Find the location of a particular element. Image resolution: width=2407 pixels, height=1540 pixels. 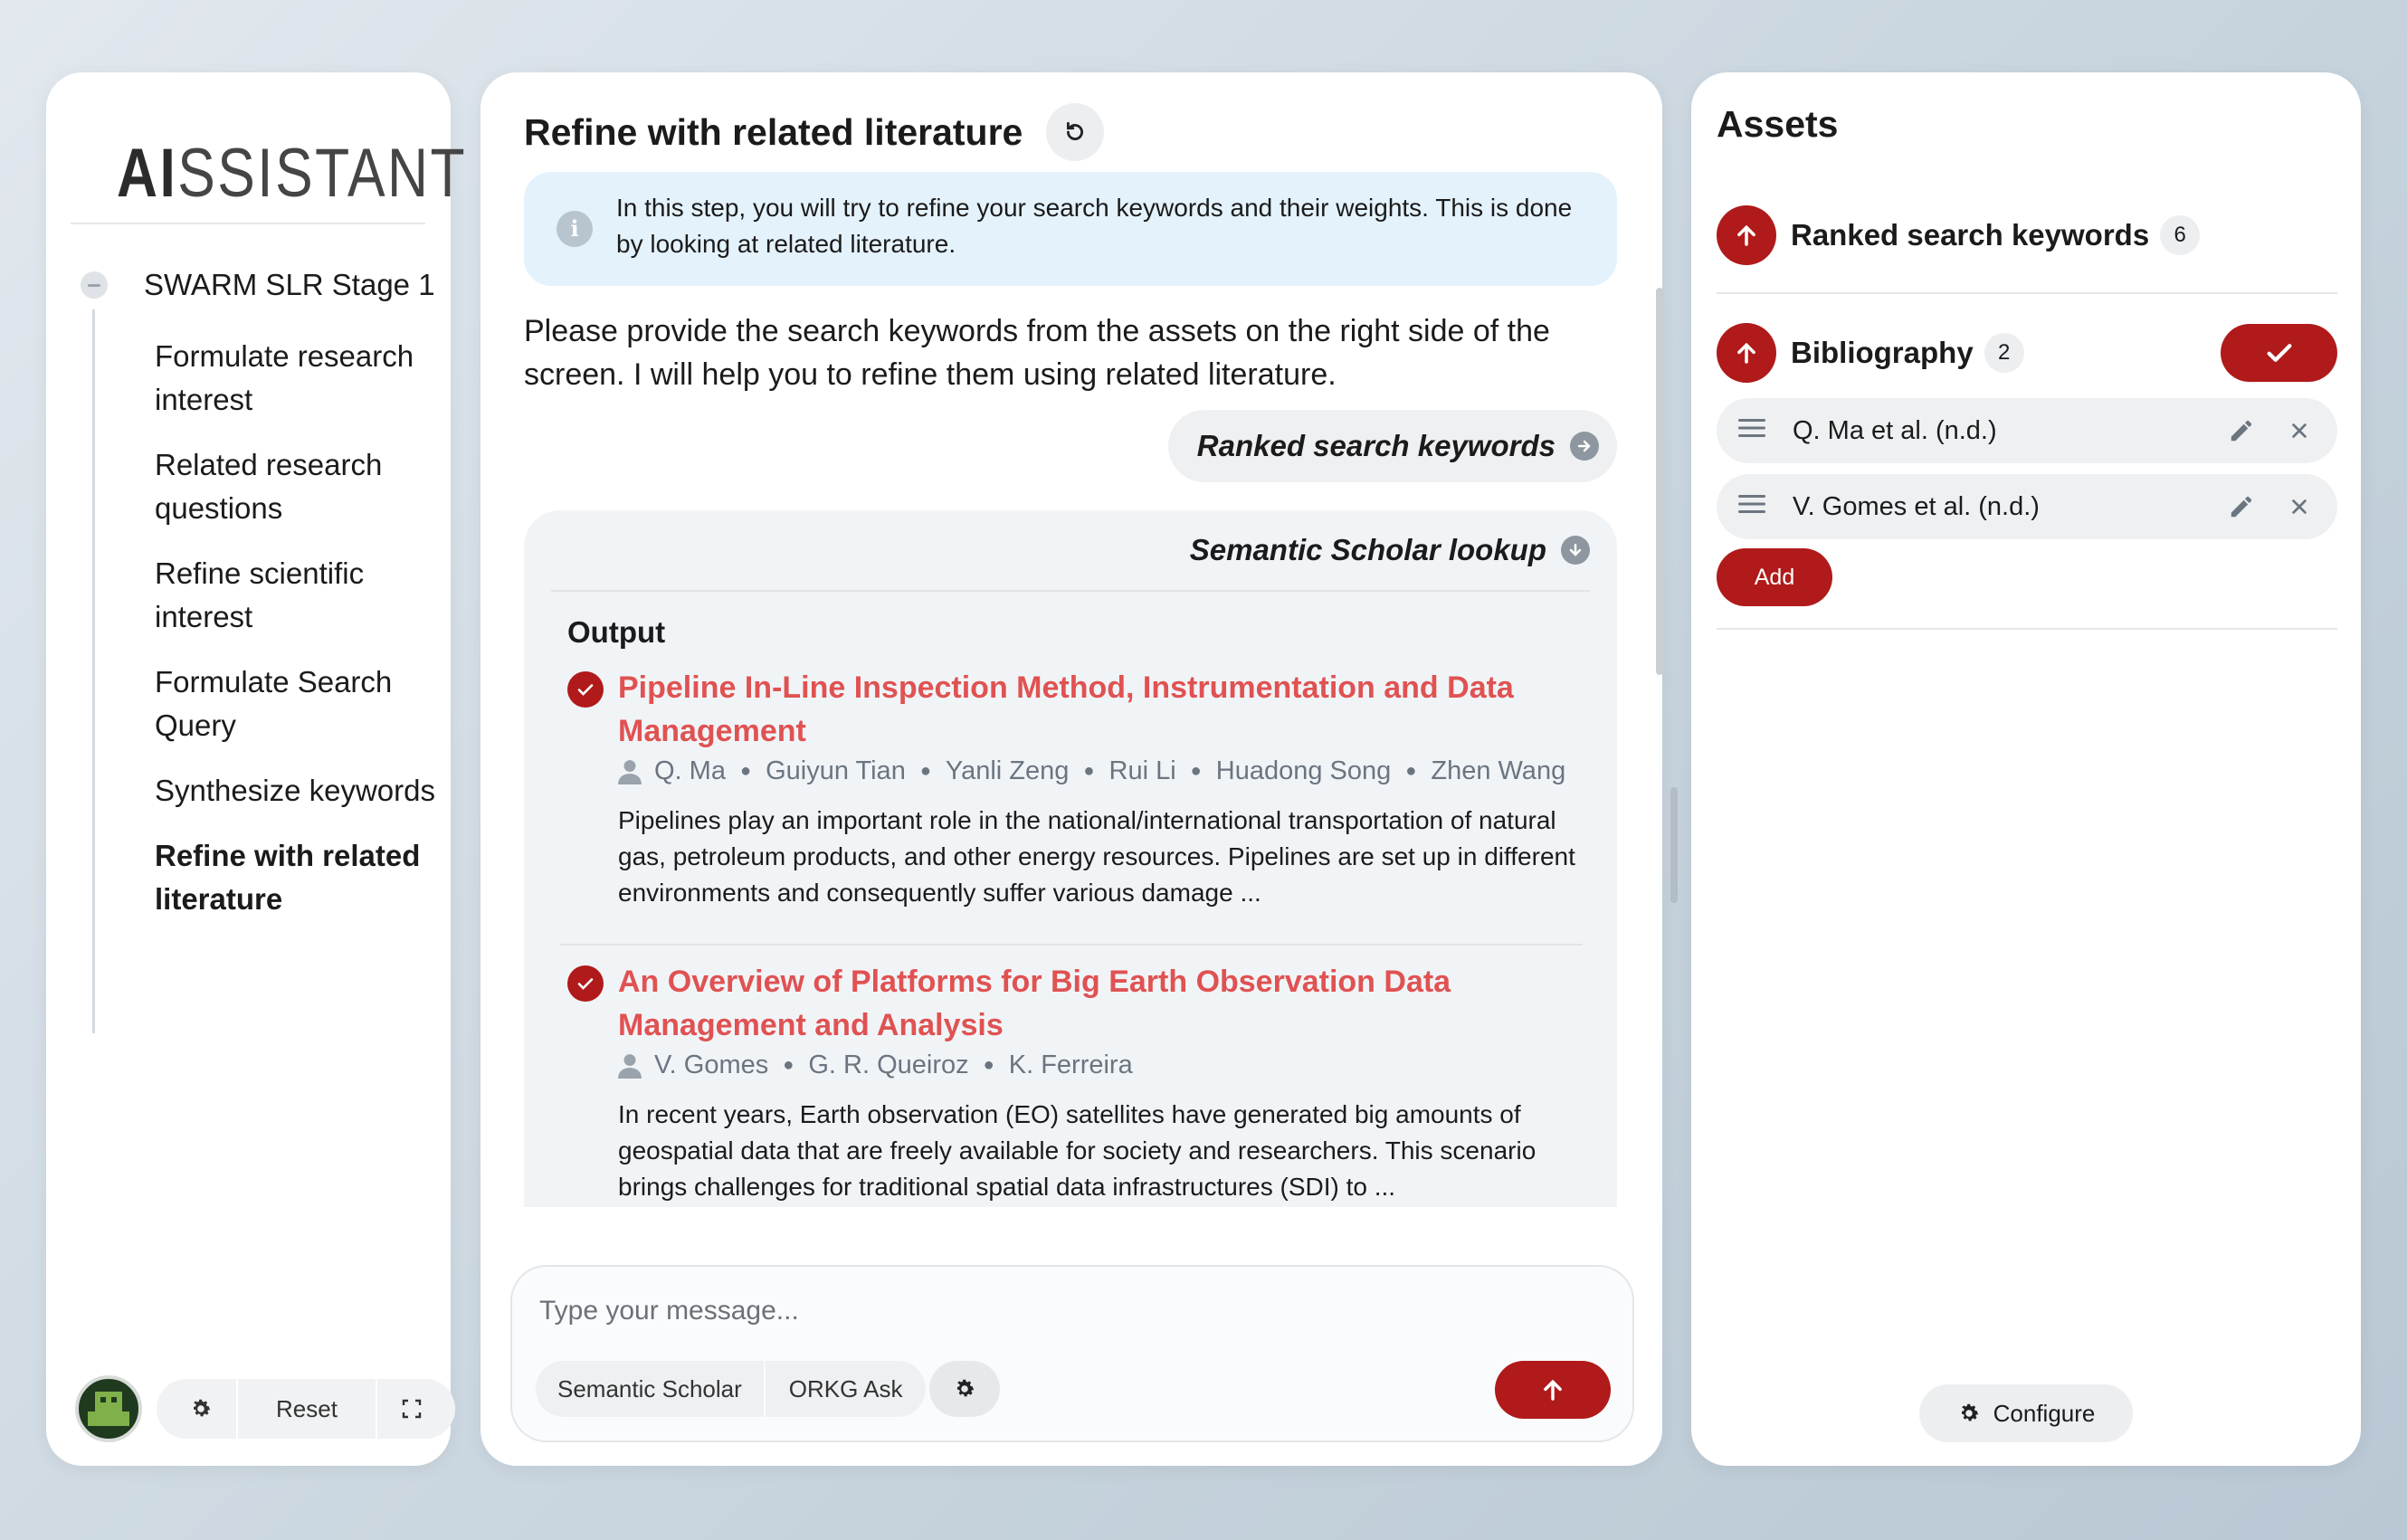

sidebar-footer: Reset is located at coordinates (265, 1409).